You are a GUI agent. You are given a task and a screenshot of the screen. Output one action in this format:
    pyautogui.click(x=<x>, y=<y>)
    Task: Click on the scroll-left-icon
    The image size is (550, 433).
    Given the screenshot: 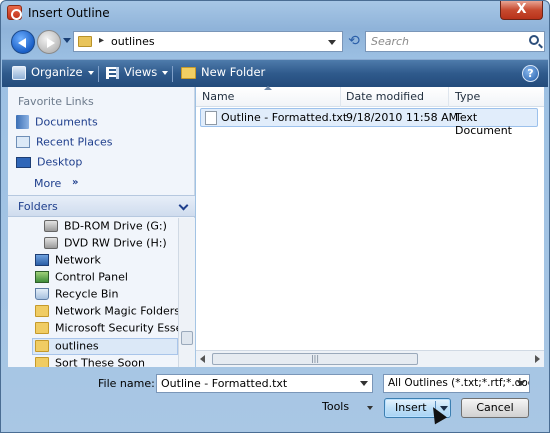 What is the action you would take?
    pyautogui.click(x=202, y=359)
    